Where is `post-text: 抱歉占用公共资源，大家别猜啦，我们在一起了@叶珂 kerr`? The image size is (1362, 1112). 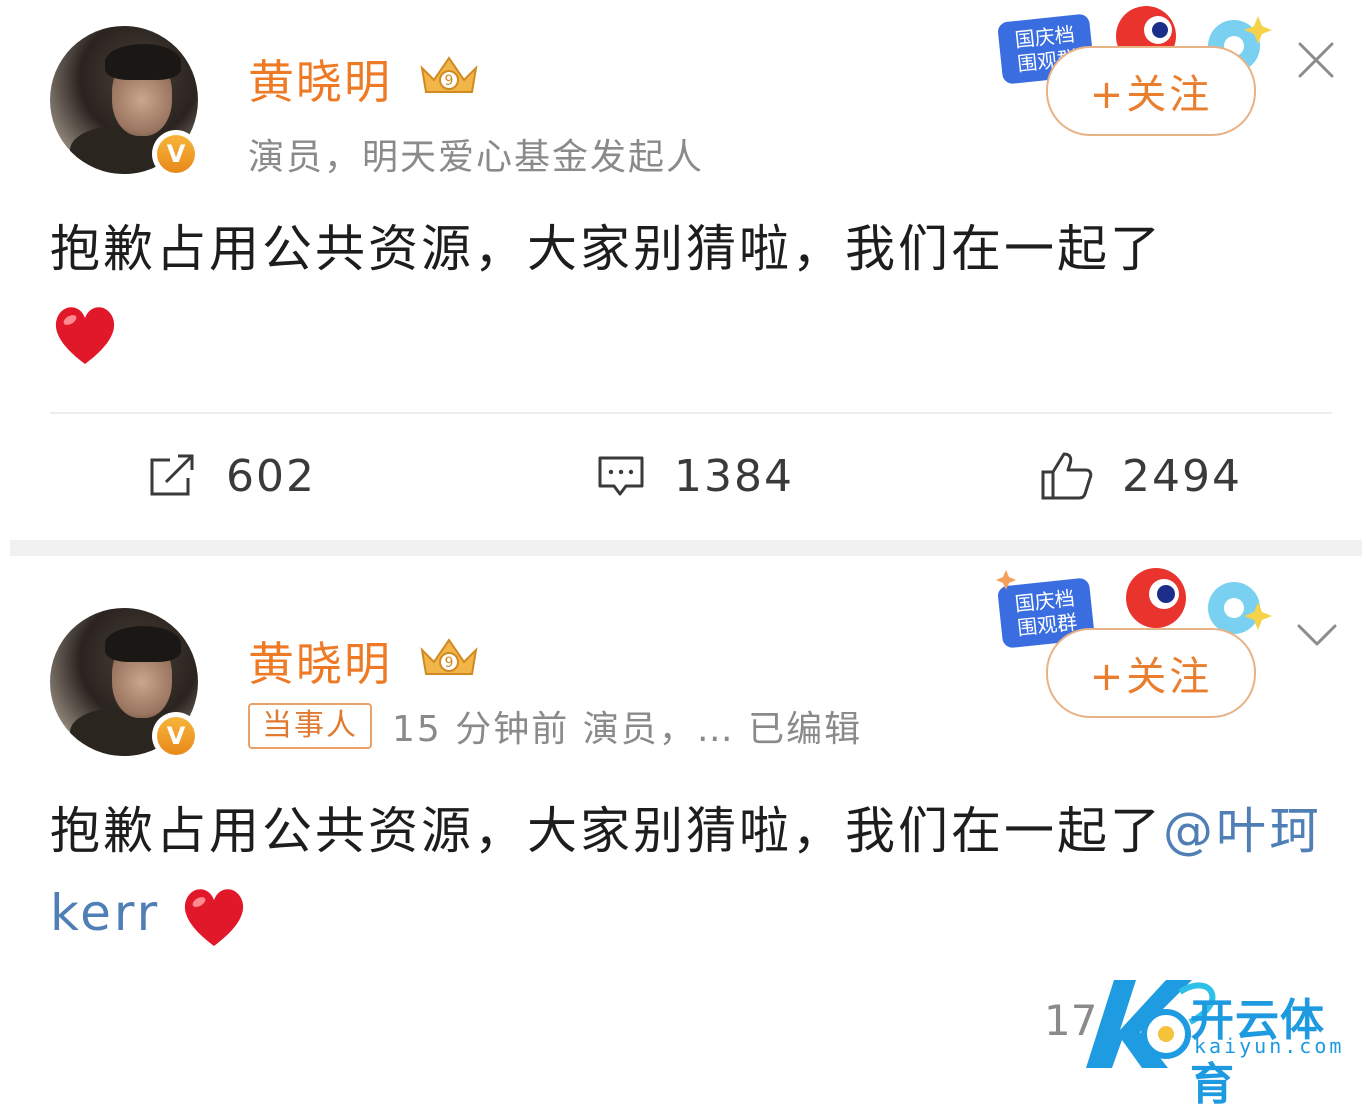
post-text: 抱歉占用公共资源，大家别猜啦，我们在一起了@叶珂 kerr is located at coordinates (686, 872).